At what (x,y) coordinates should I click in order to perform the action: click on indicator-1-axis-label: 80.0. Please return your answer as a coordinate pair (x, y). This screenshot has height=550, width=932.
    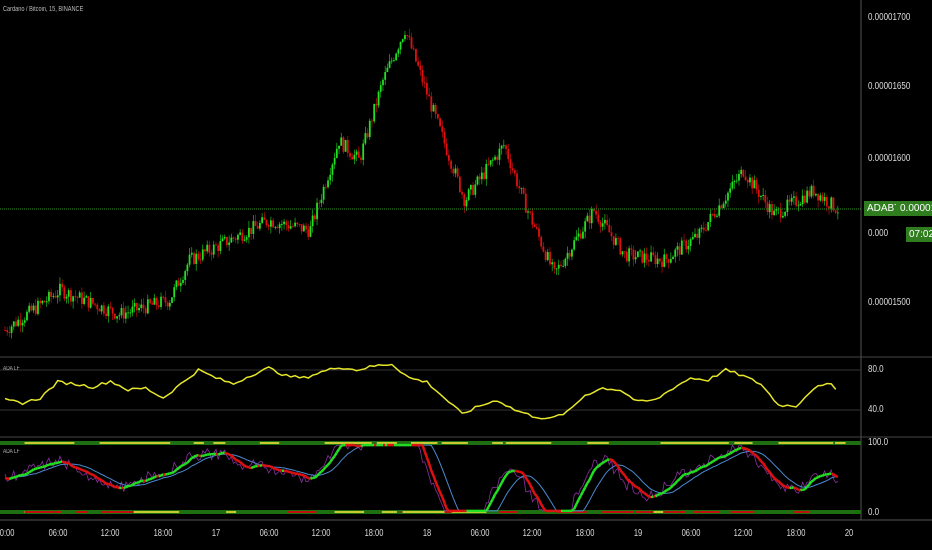
    Looking at the image, I should click on (876, 369).